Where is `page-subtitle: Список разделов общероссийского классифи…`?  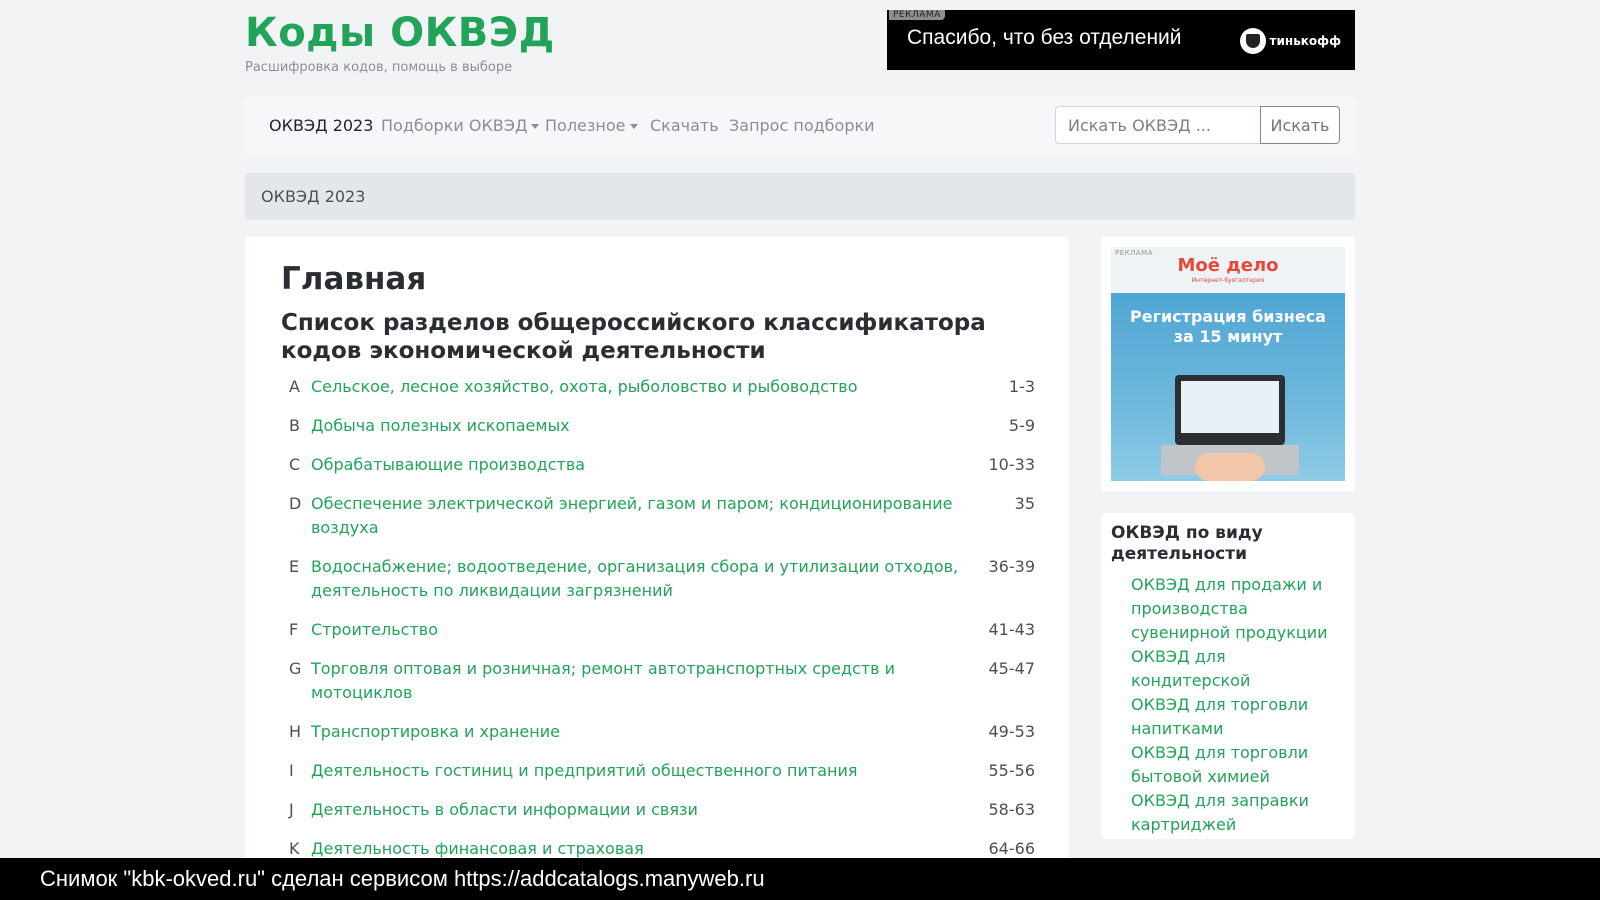
page-subtitle: Список разделов общероссийского классифи… is located at coordinates (633, 337).